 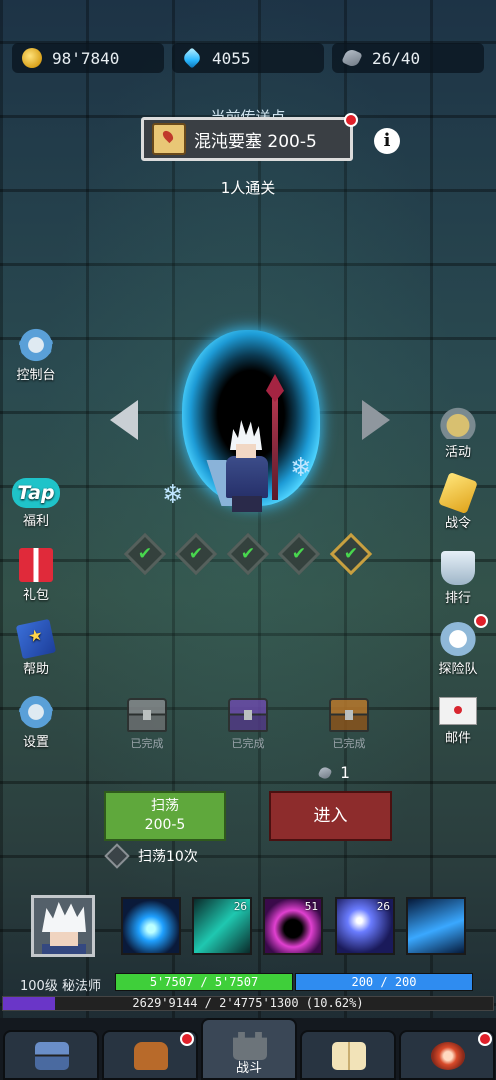 What do you see at coordinates (387, 141) in the screenshot?
I see `info-icon: i` at bounding box center [387, 141].